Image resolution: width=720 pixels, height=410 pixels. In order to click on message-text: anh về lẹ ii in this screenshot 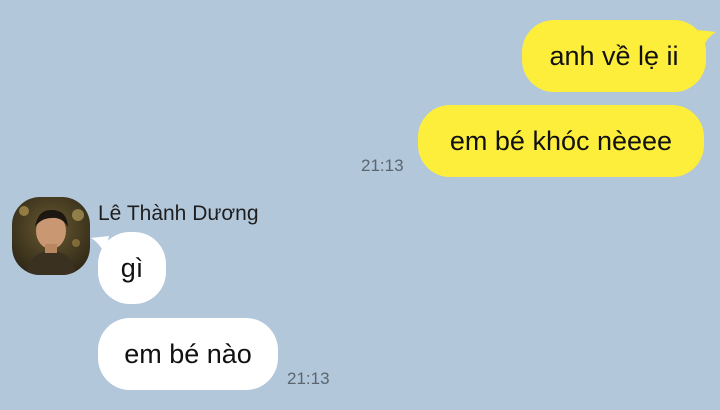, I will do `click(614, 56)`.